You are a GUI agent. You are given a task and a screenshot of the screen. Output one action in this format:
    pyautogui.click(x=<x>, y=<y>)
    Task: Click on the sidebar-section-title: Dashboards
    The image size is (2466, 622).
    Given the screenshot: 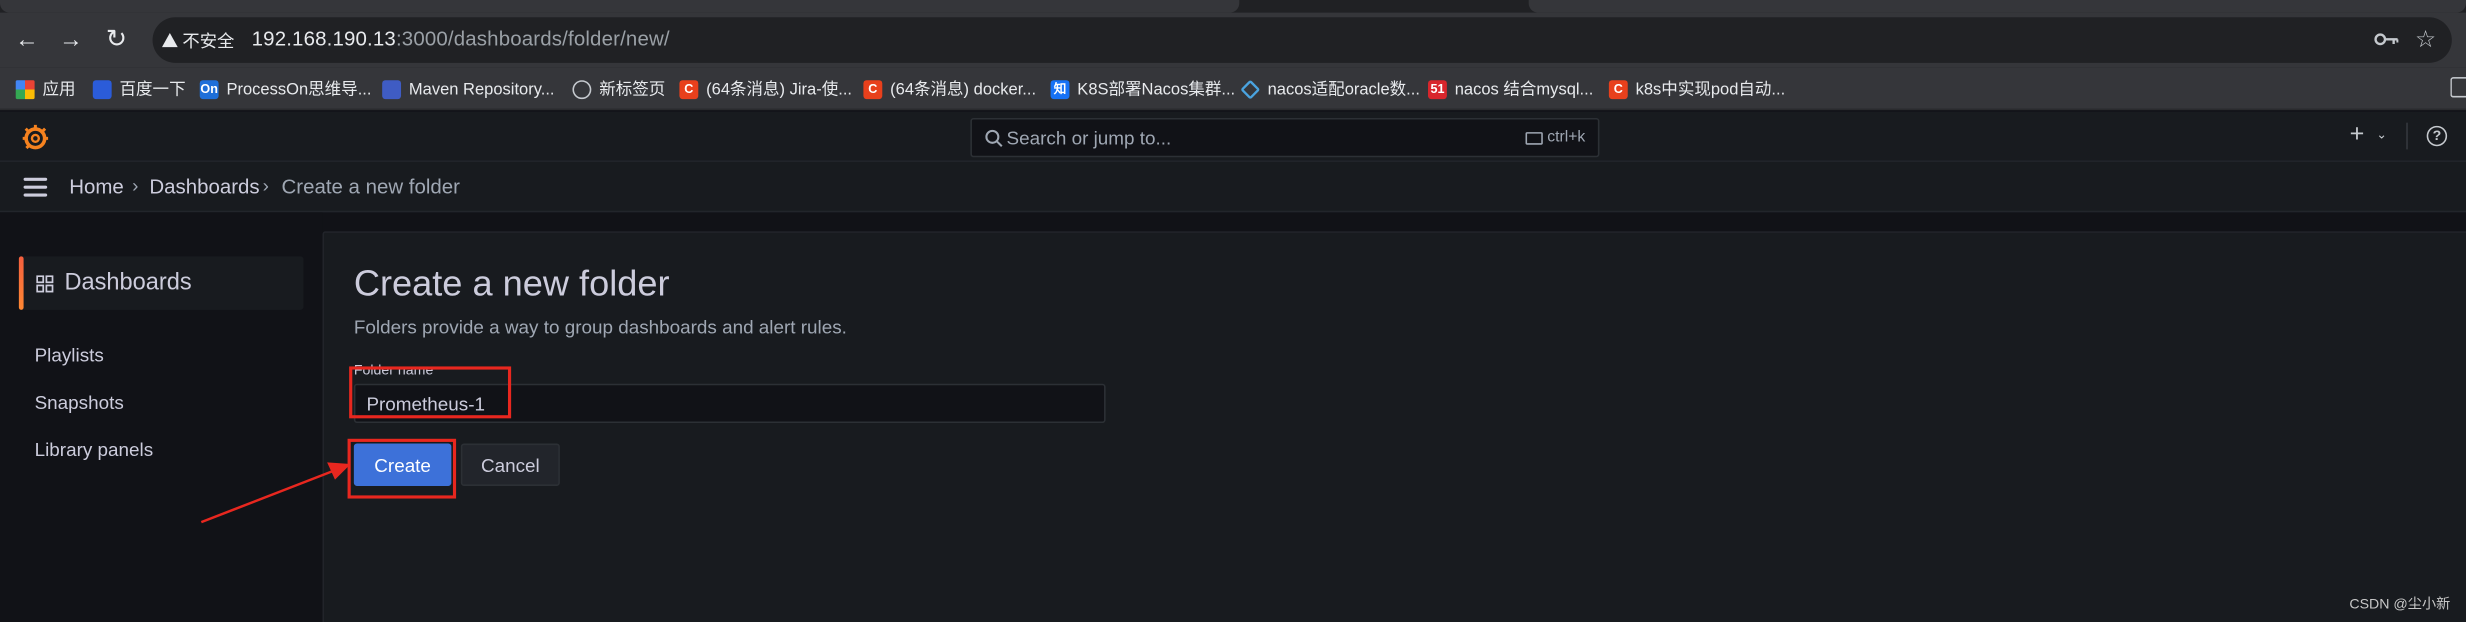 What is the action you would take?
    pyautogui.click(x=128, y=282)
    